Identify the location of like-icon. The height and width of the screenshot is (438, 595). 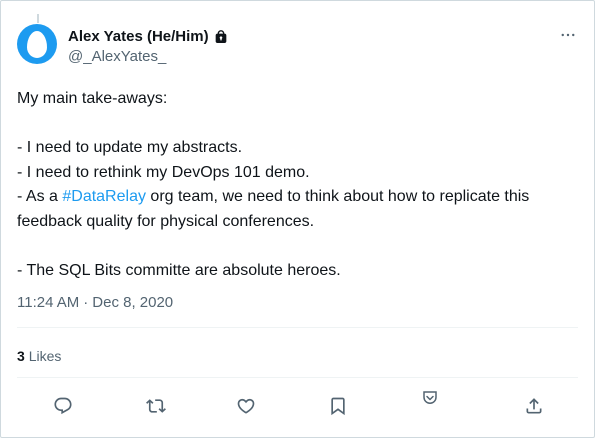
(246, 406).